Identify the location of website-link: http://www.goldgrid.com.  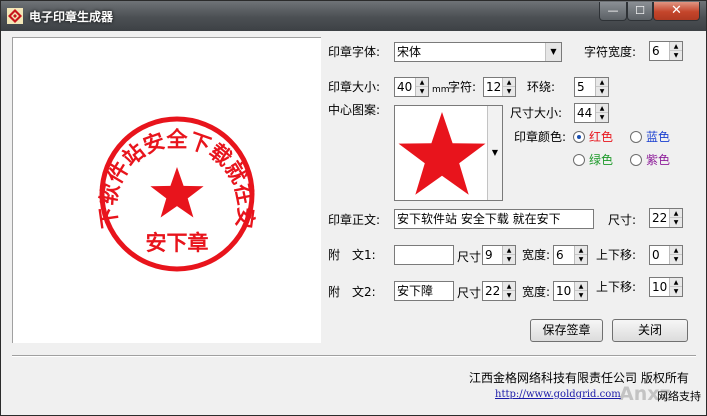
(558, 394).